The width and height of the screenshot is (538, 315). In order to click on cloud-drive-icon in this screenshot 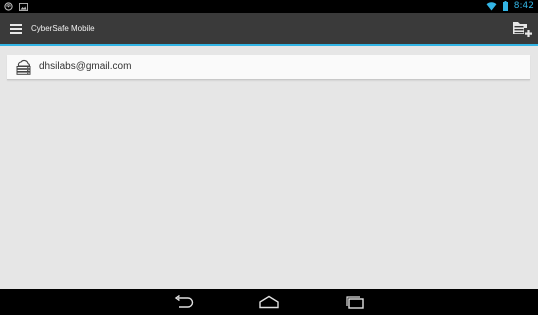, I will do `click(23, 67)`.